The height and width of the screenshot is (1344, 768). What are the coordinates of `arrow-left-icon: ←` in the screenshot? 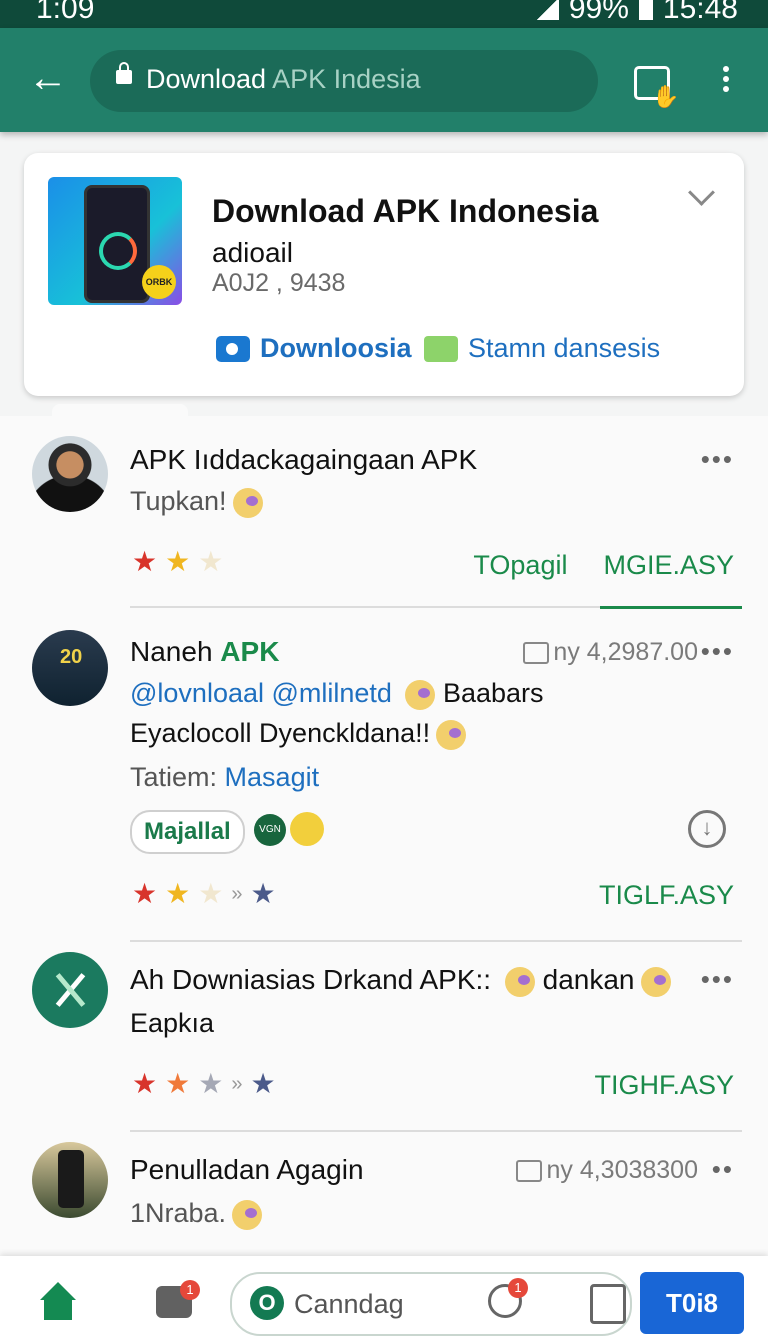 It's located at (48, 79).